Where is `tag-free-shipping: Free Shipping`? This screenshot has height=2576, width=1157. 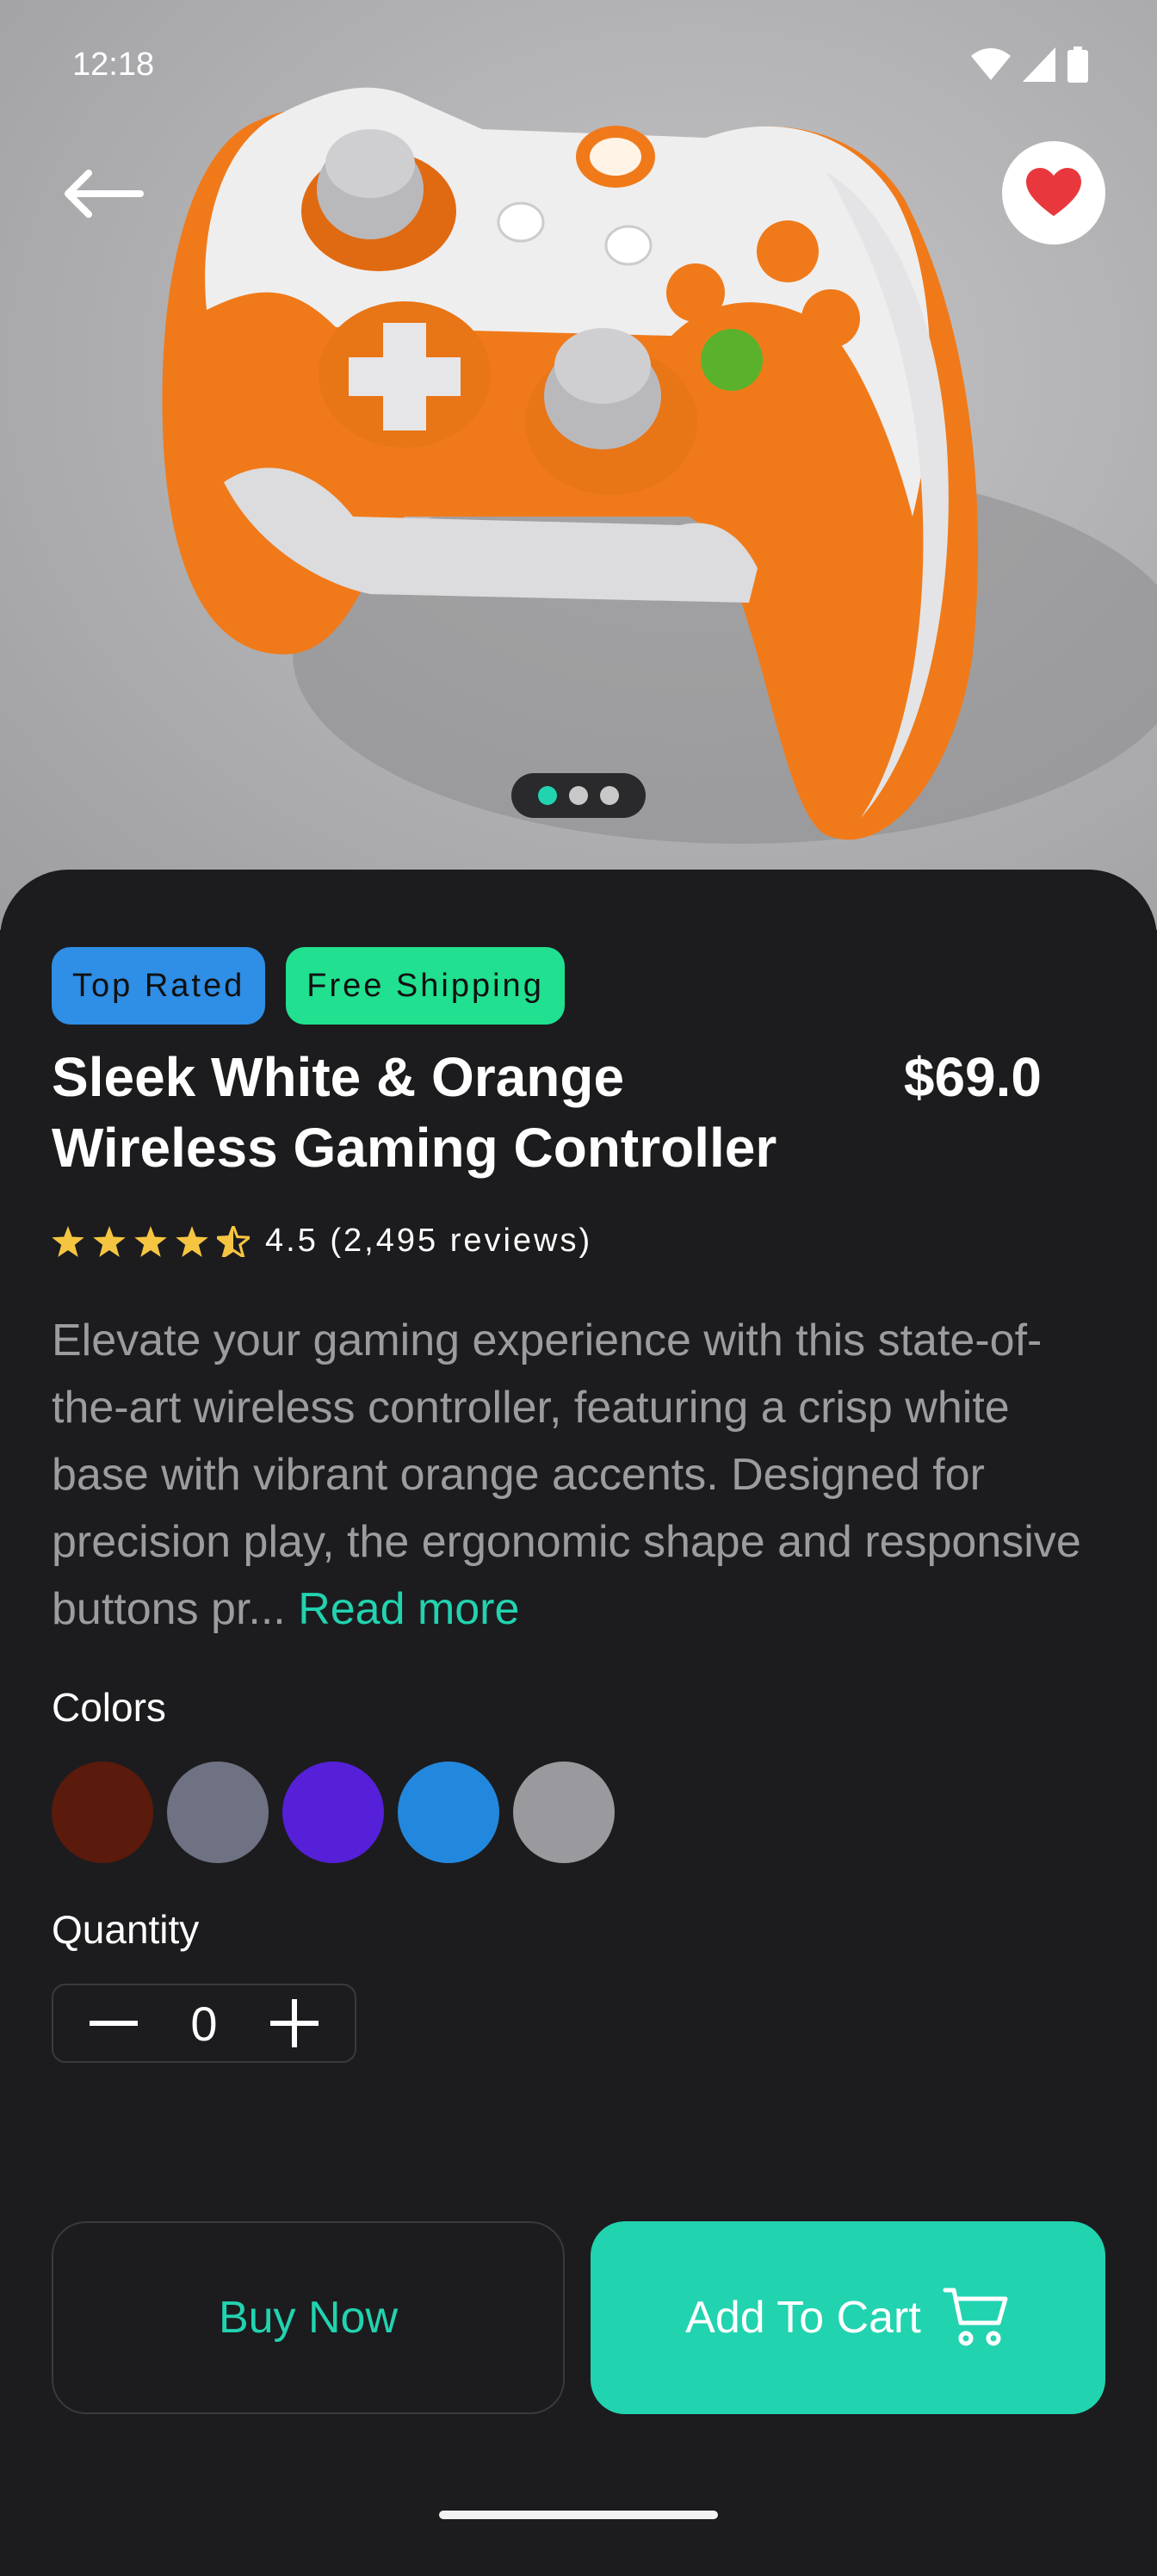 tag-free-shipping: Free Shipping is located at coordinates (425, 986).